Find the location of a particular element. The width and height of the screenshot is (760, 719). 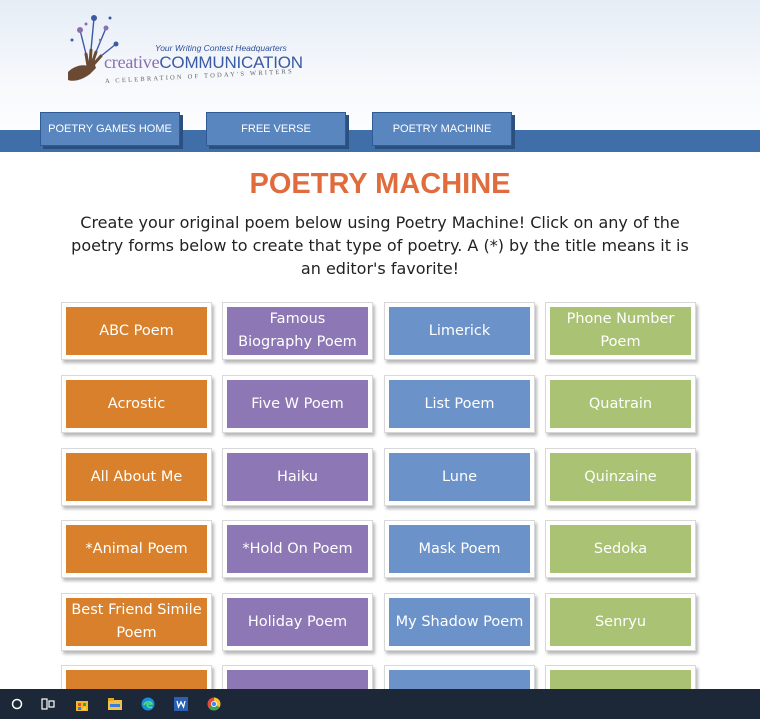

poem-form-label: *Animal Poem is located at coordinates (136, 549).